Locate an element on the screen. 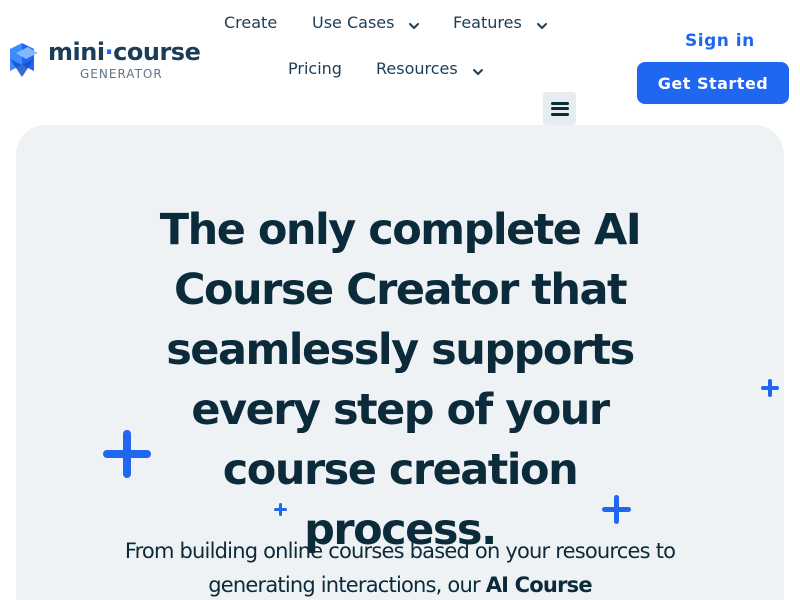 The width and height of the screenshot is (800, 600). nav-create-label: Create is located at coordinates (251, 22).